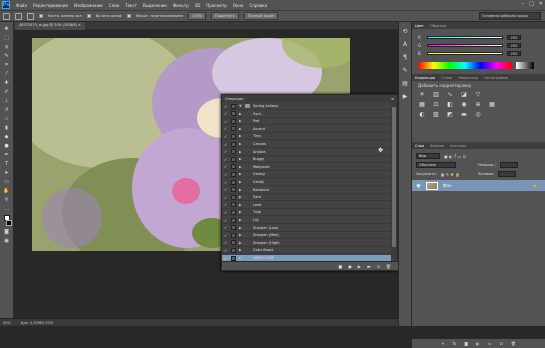 The height and width of the screenshot is (348, 545). What do you see at coordinates (6, 241) in the screenshot?
I see `screen-mode-icon: ▣` at bounding box center [6, 241].